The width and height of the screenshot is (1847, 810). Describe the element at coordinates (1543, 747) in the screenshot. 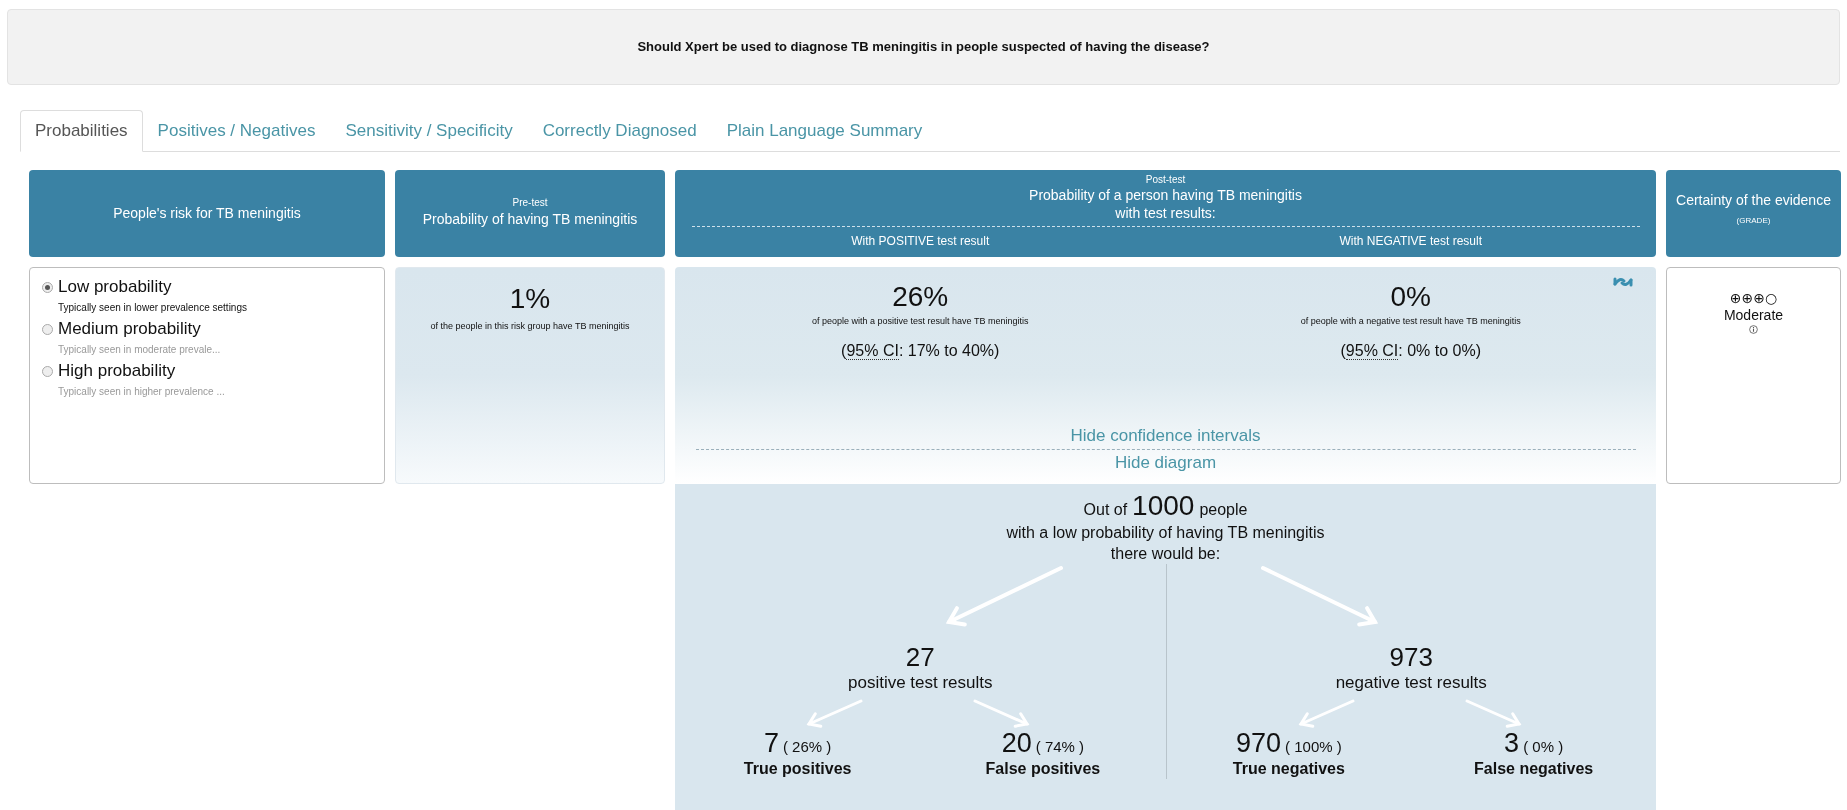

I see `outcome-percent: ( 0% )` at that location.